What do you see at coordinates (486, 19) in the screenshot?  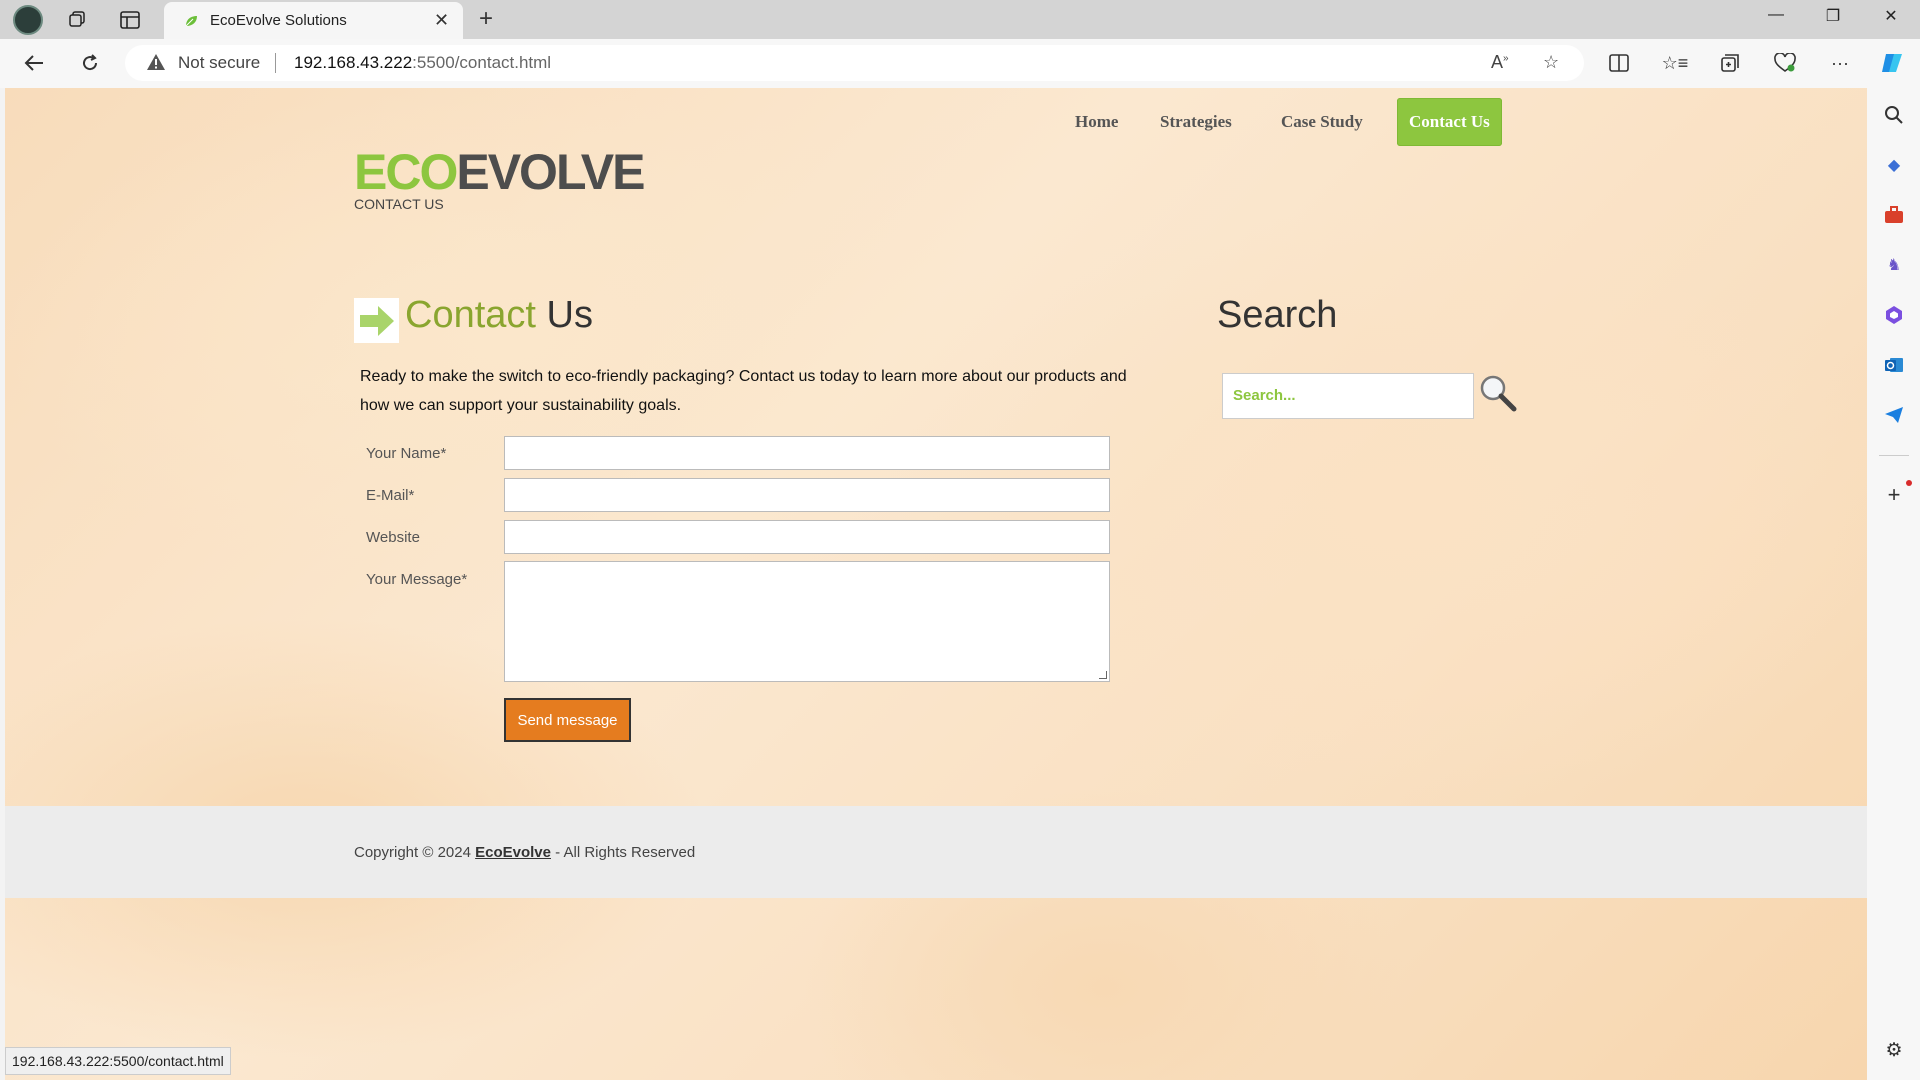 I see `new-tab-icon: +` at bounding box center [486, 19].